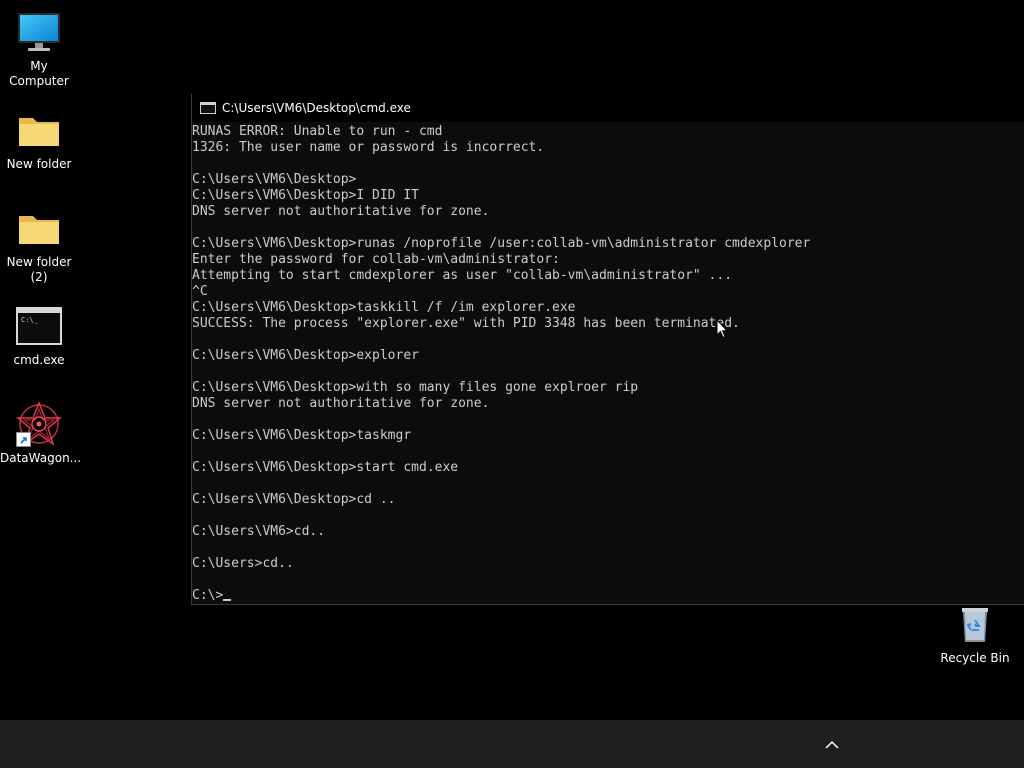 The height and width of the screenshot is (768, 1024). What do you see at coordinates (39, 73) in the screenshot?
I see `desktop-icon-label: My Computer` at bounding box center [39, 73].